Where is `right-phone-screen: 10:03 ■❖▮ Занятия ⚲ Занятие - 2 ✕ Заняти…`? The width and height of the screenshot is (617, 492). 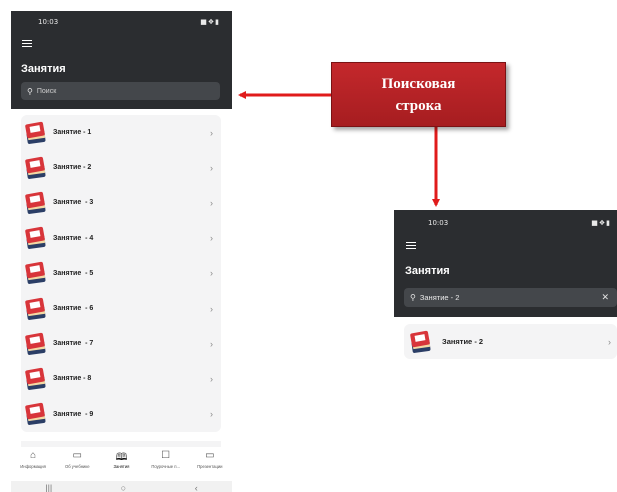
right-phone-screen: 10:03 ■❖▮ Занятия ⚲ Занятие - 2 ✕ Заняти… is located at coordinates (505, 285).